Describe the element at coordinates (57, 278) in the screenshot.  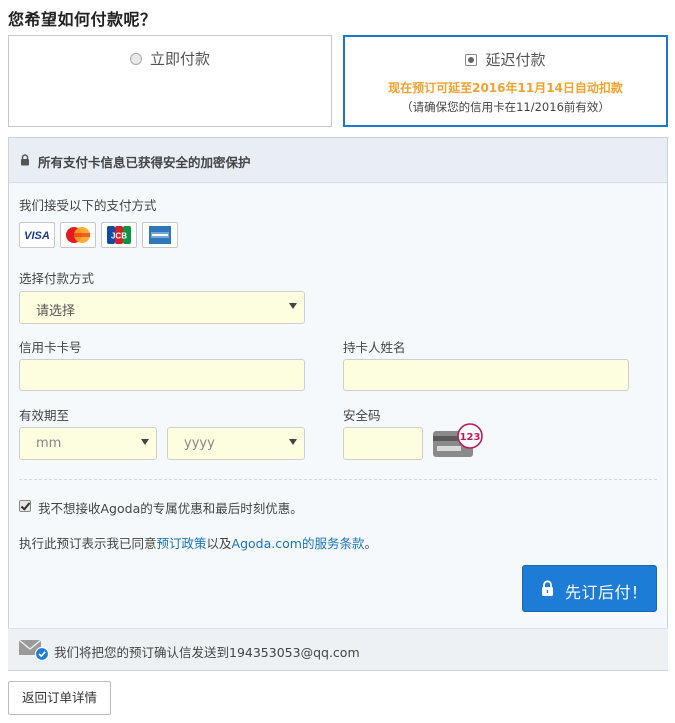
I see `payment-method-label: 选择付款方式` at that location.